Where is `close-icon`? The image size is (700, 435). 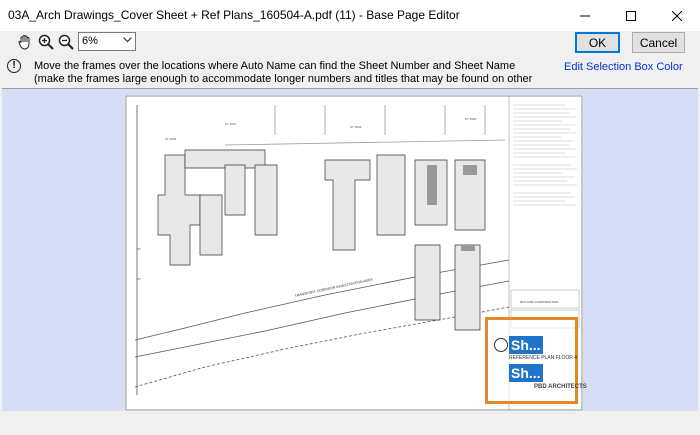
close-icon is located at coordinates (677, 15).